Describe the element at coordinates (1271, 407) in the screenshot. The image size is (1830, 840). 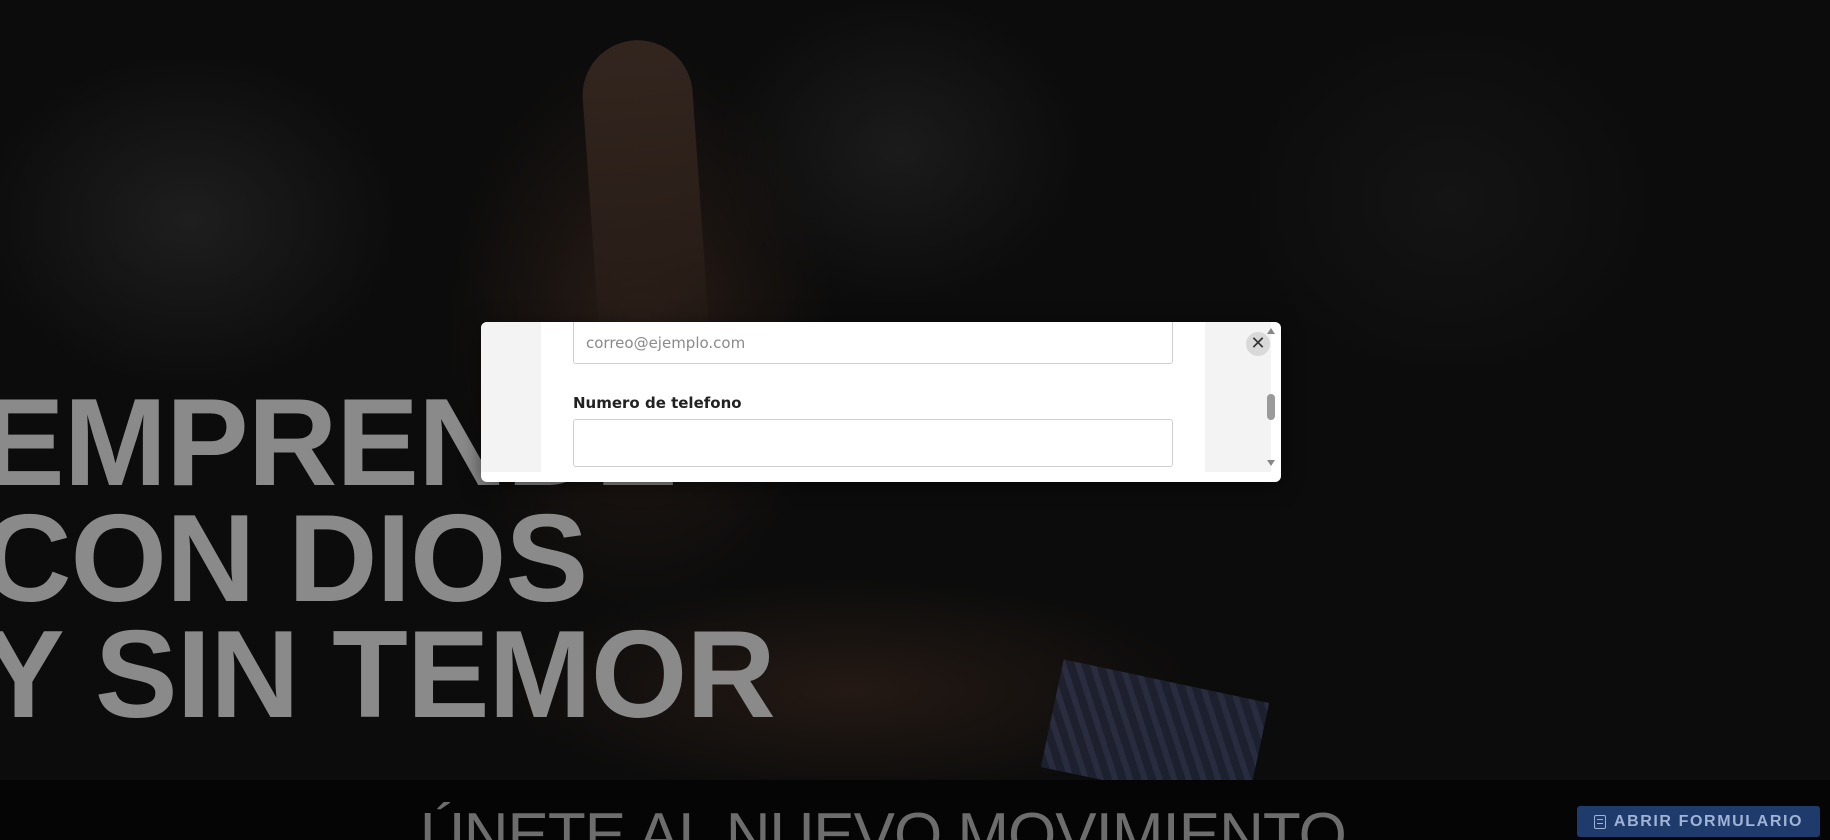
I see `scrollbar-thumb` at that location.